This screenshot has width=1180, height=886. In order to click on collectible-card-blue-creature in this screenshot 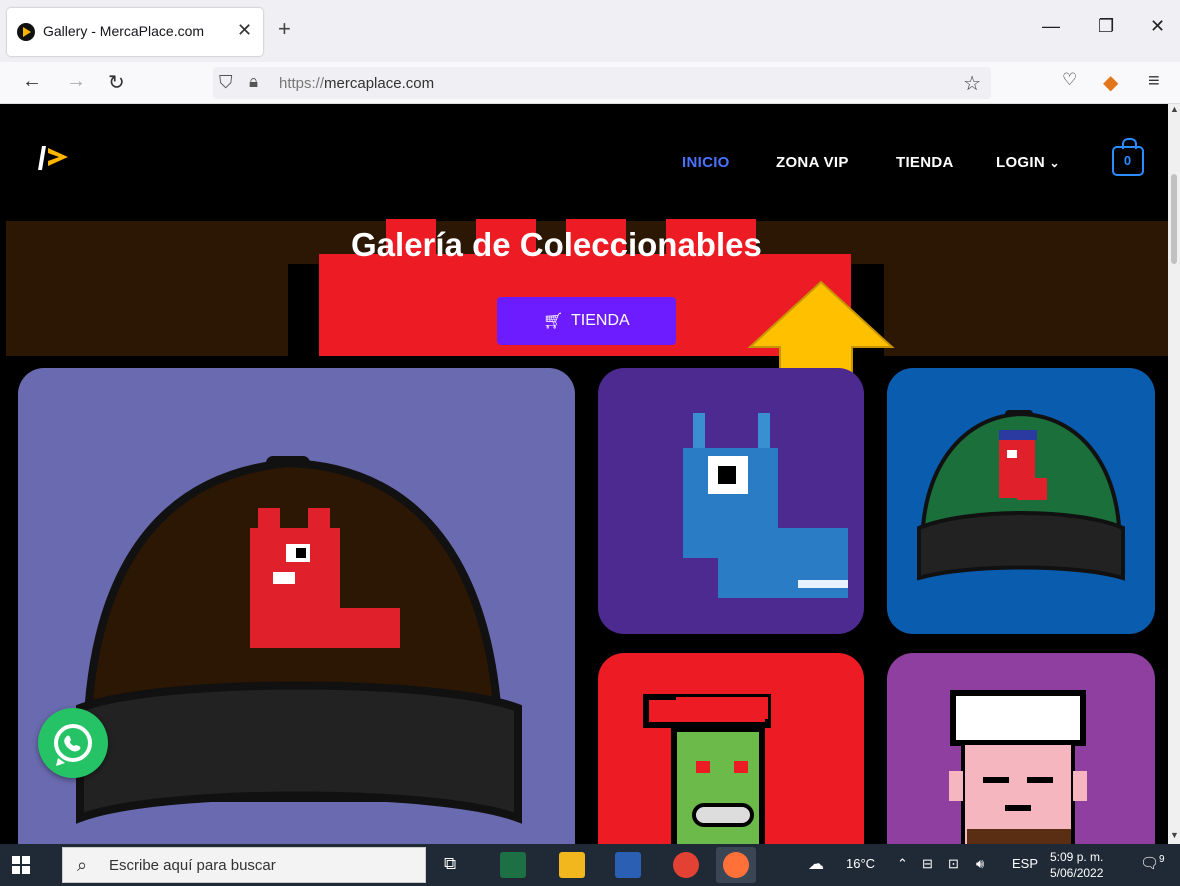, I will do `click(731, 501)`.